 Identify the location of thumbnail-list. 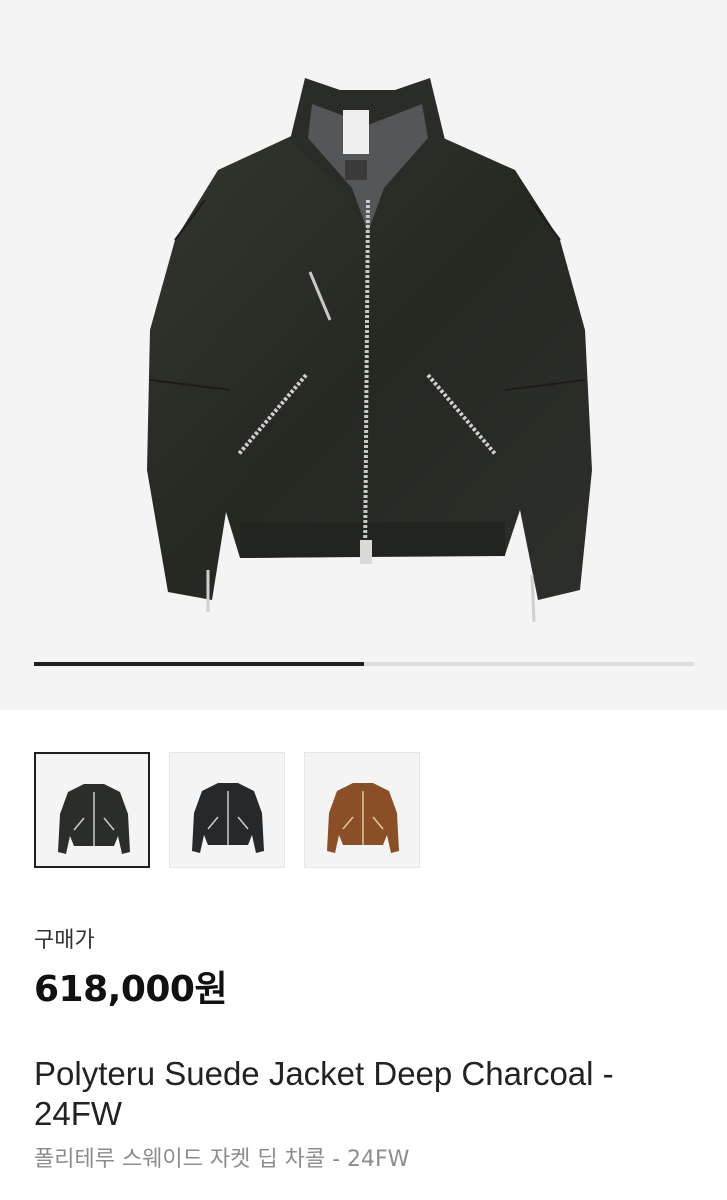
(234, 811).